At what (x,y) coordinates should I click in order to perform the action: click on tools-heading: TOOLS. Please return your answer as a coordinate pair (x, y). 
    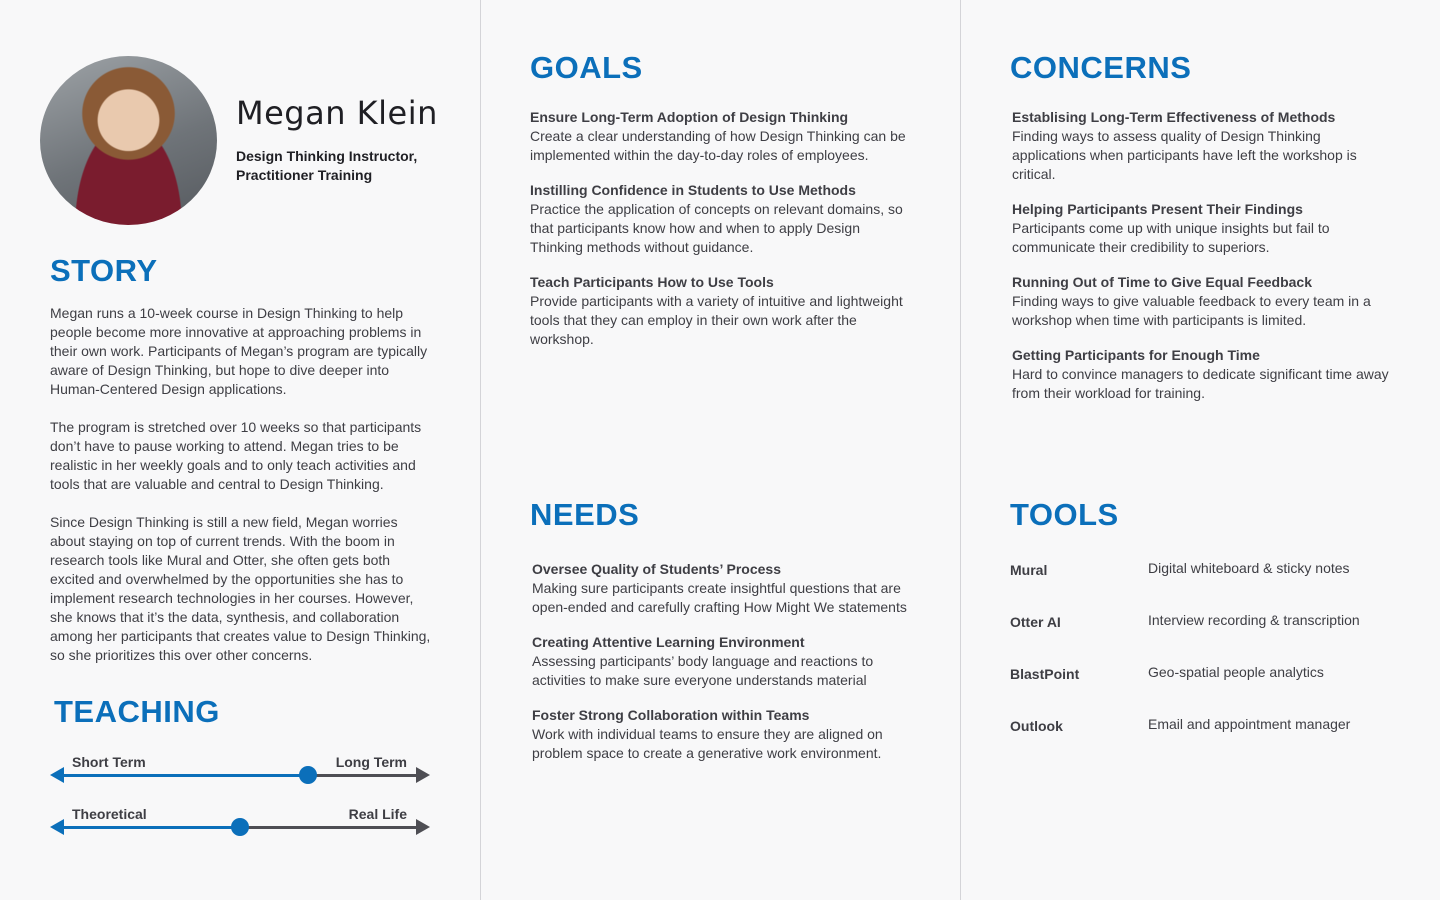
    Looking at the image, I should click on (1064, 514).